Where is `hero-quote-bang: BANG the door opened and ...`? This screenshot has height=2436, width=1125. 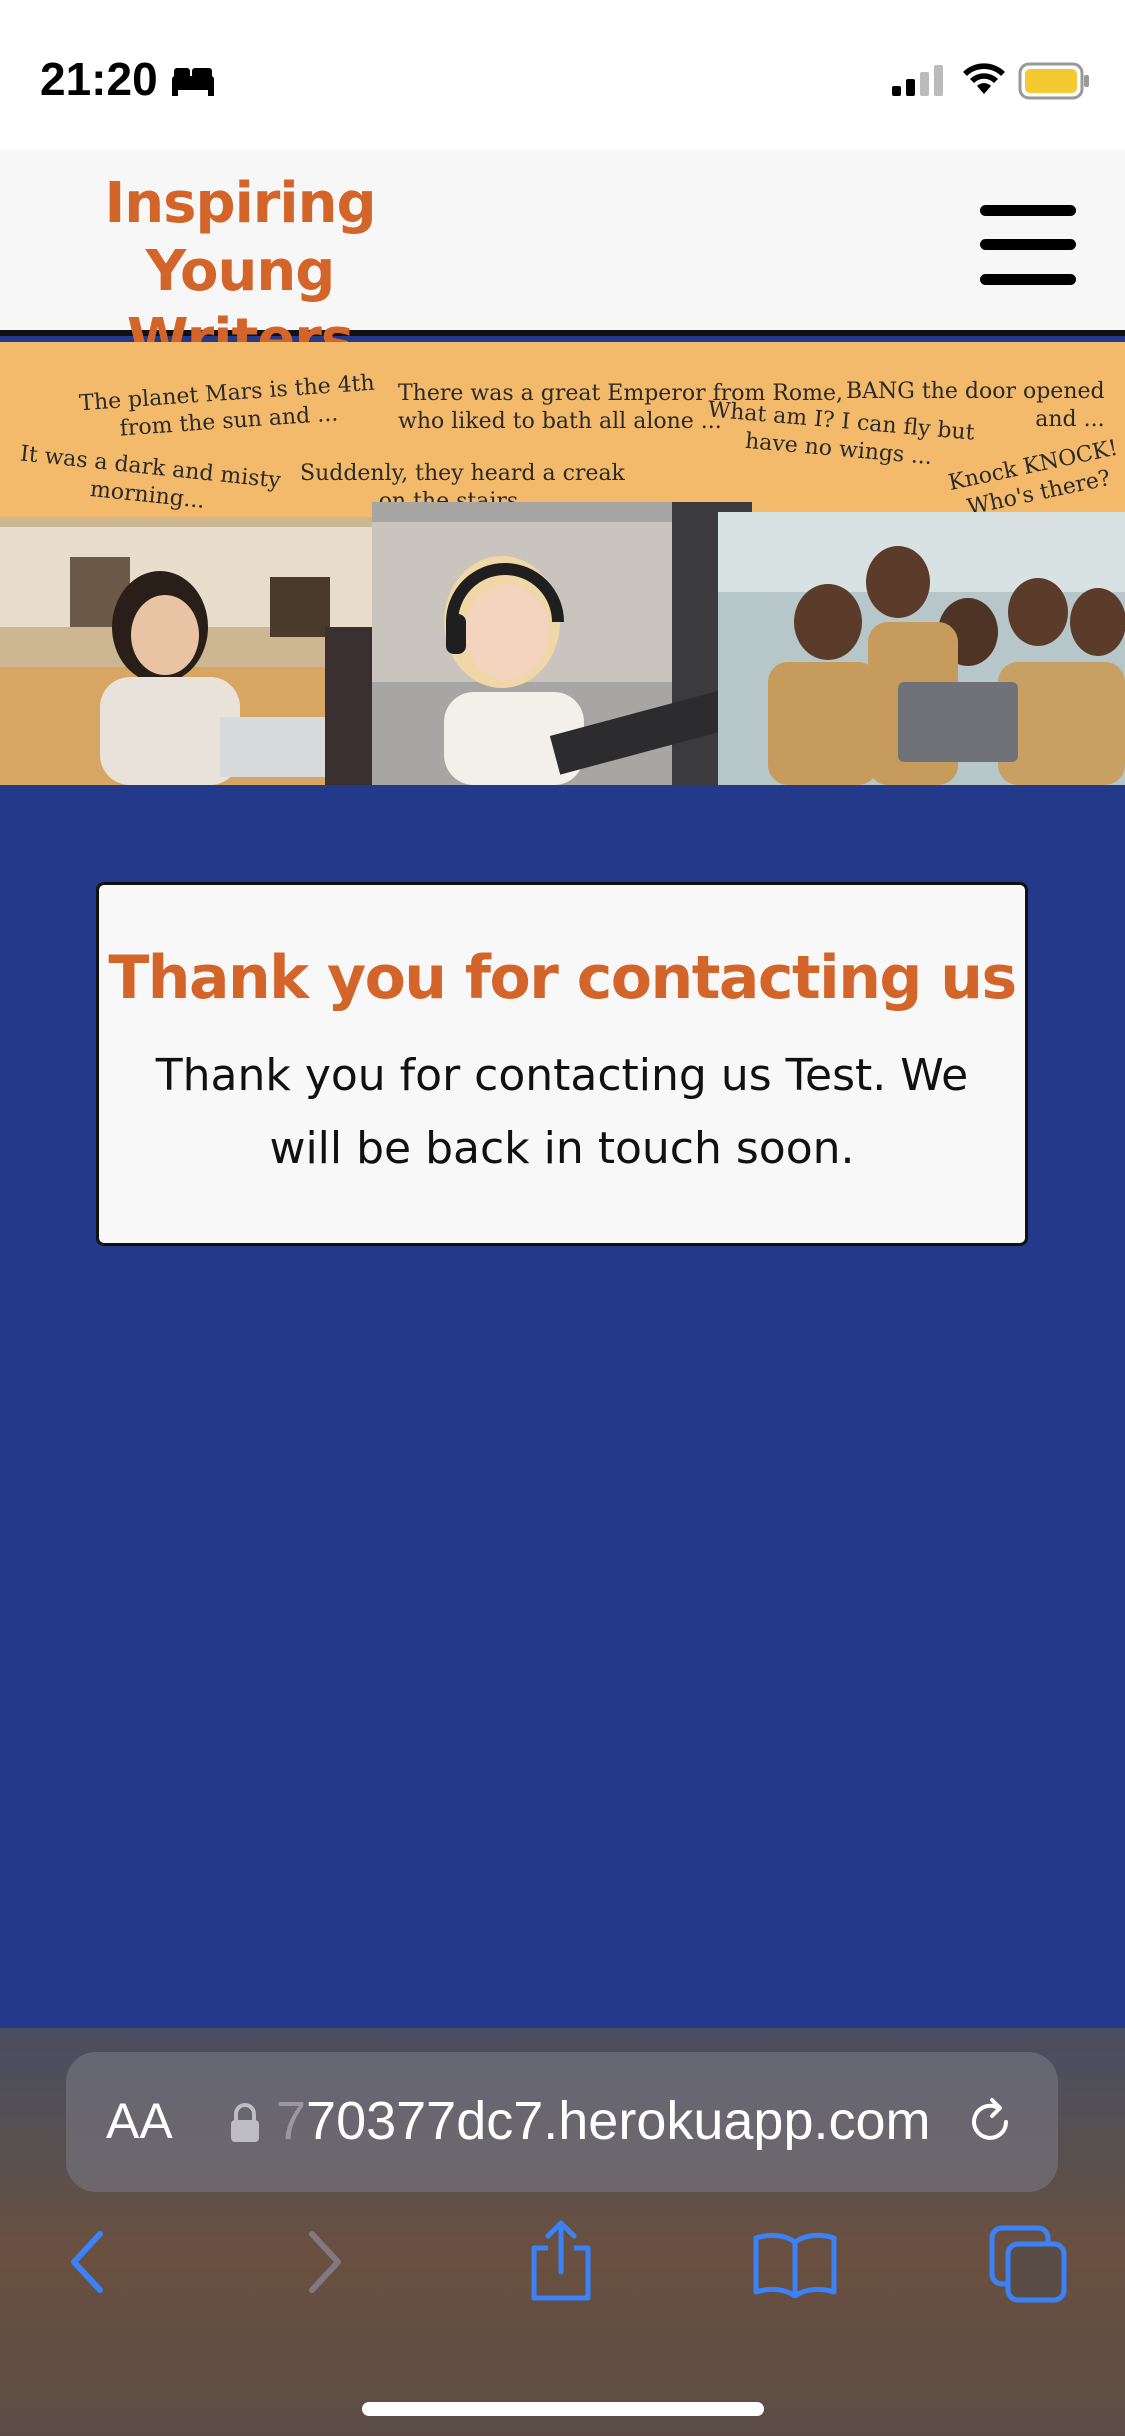
hero-quote-bang: BANG the door opened and ... is located at coordinates (975, 405).